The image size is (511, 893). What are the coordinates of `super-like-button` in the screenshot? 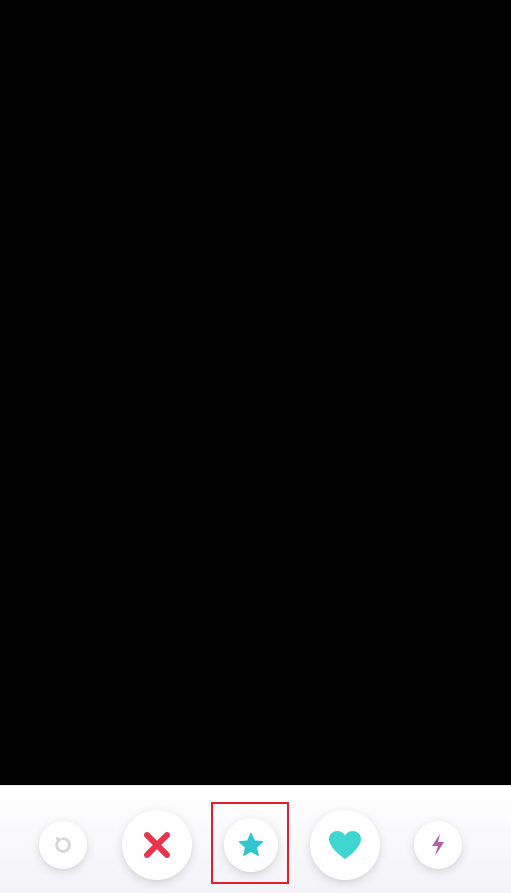 It's located at (251, 845).